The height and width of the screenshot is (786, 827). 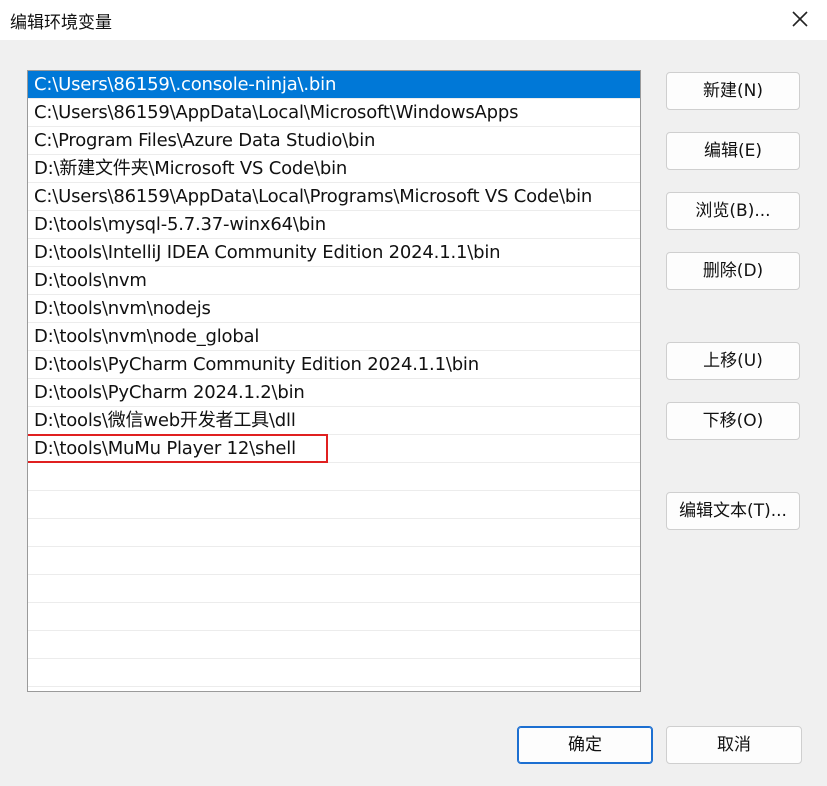 I want to click on path-list-item: D:\tools\nvm\nodejs, so click(x=334, y=309).